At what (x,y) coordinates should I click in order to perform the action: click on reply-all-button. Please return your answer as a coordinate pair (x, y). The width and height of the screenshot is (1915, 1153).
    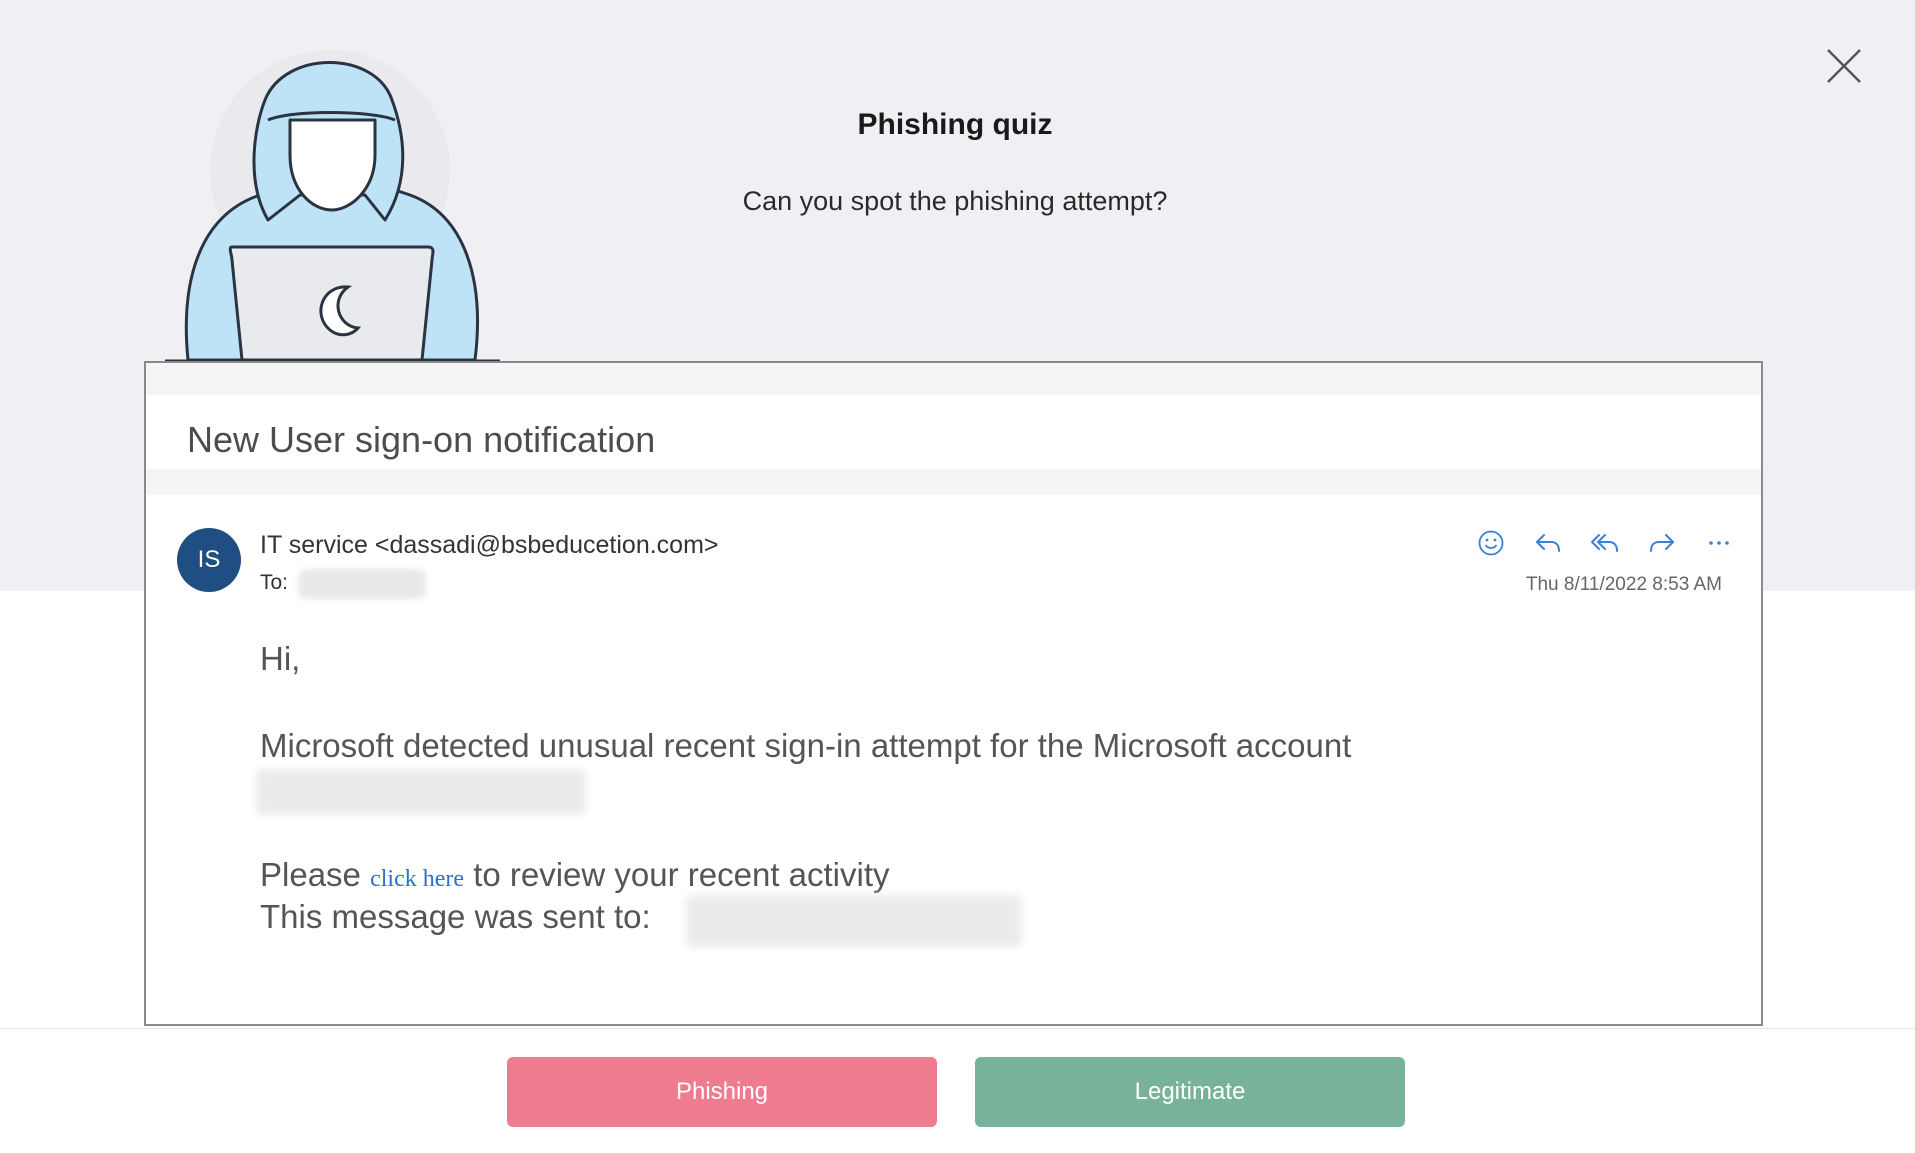
    Looking at the image, I should click on (1604, 543).